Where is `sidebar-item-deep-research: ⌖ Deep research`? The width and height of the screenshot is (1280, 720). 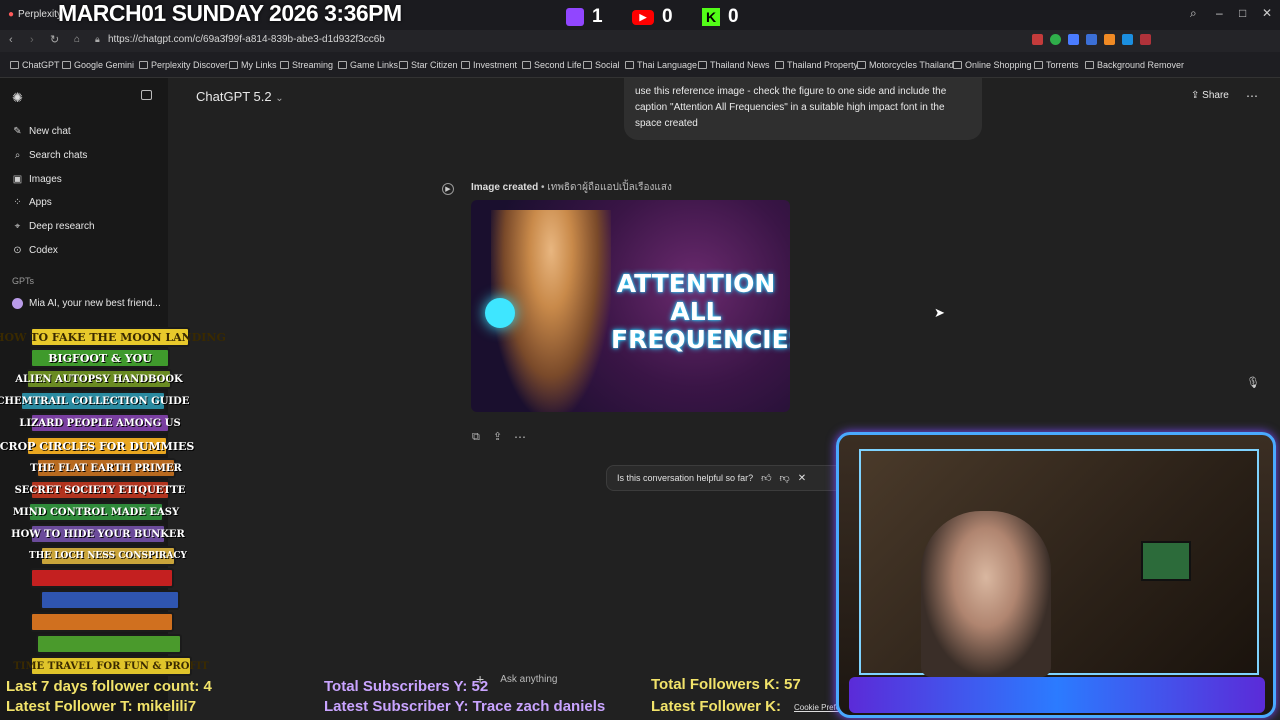
sidebar-item-deep-research: ⌖ Deep research is located at coordinates (53, 226).